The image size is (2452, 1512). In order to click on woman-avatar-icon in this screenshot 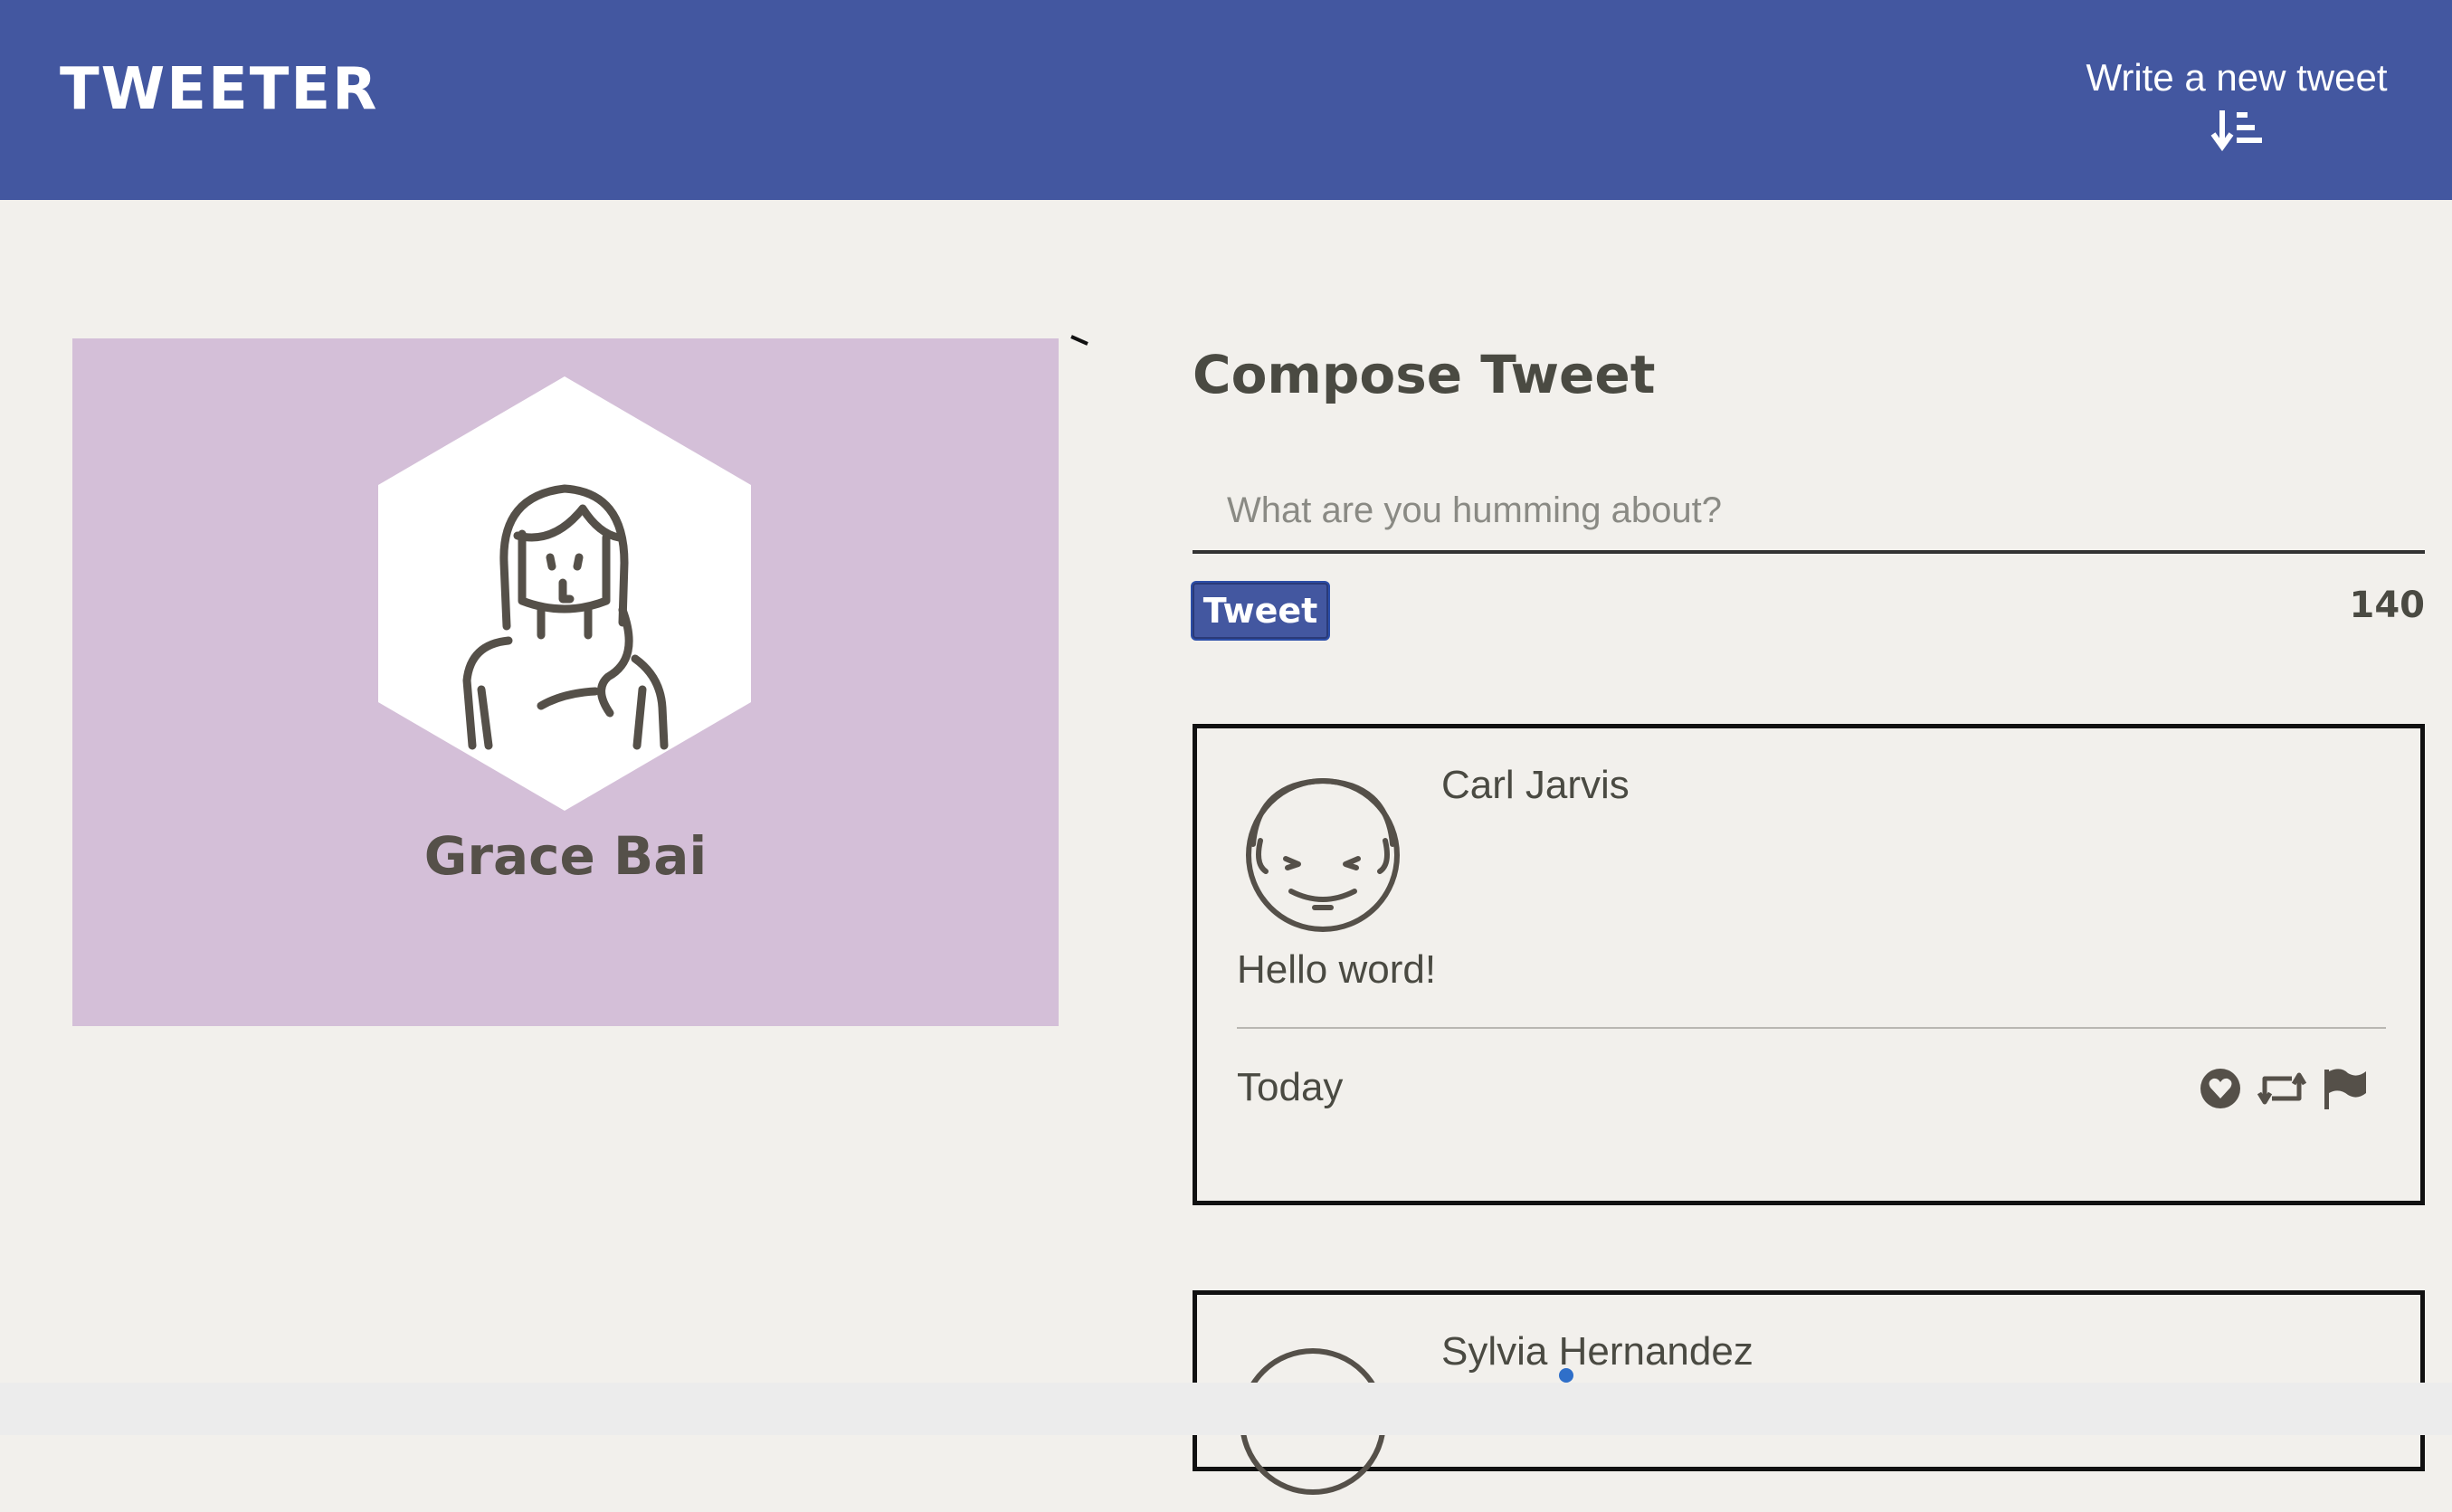, I will do `click(564, 594)`.